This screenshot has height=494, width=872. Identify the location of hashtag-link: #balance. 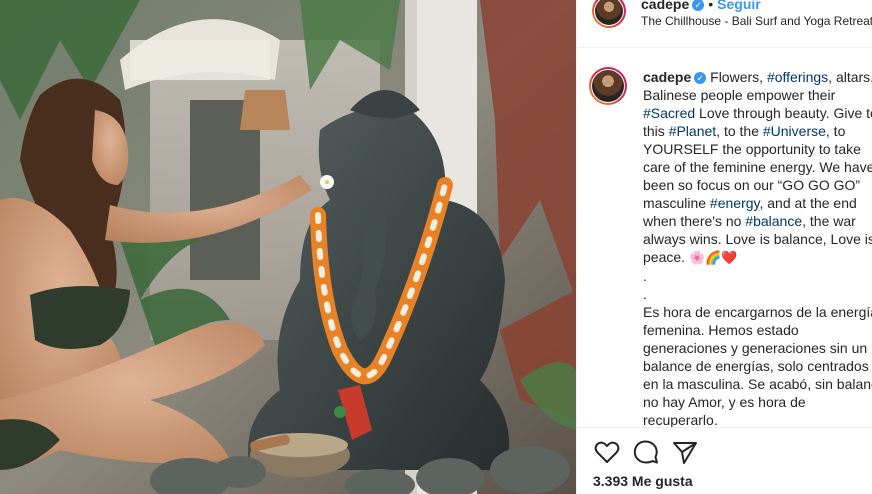
(773, 221).